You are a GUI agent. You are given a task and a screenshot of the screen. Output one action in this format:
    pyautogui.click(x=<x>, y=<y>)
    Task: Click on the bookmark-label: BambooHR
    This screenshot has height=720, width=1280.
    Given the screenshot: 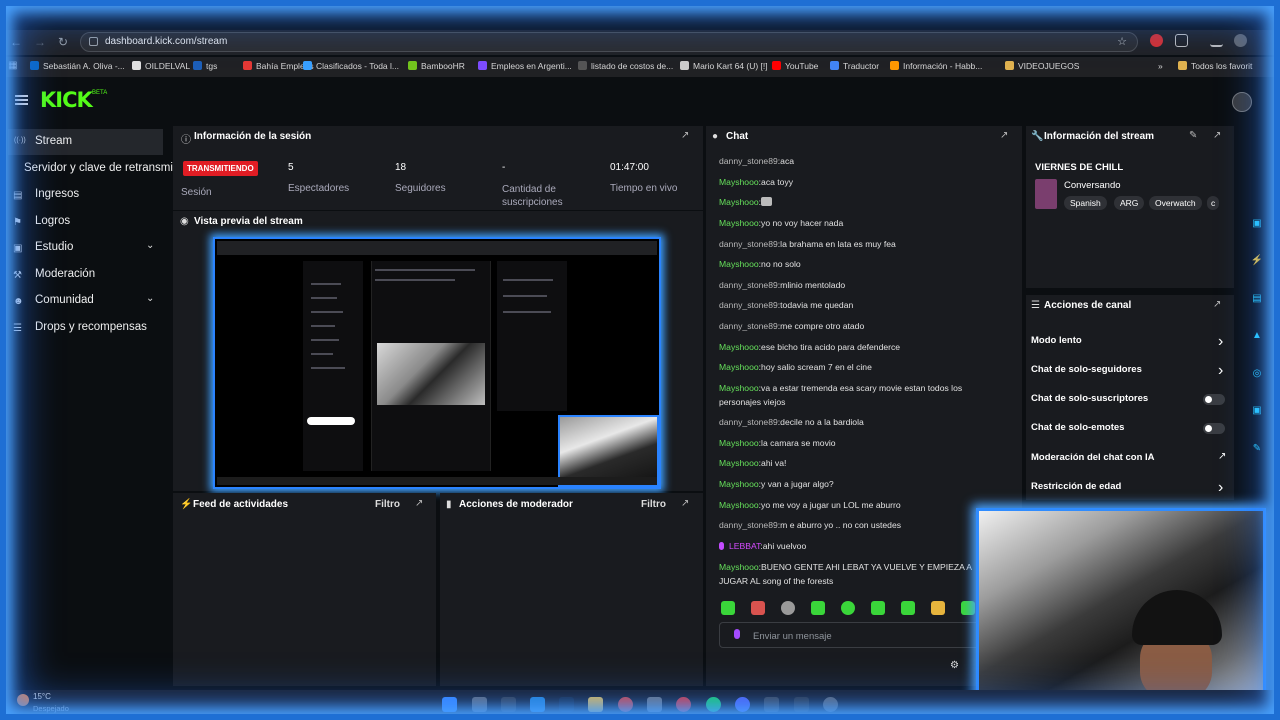 What is the action you would take?
    pyautogui.click(x=443, y=66)
    